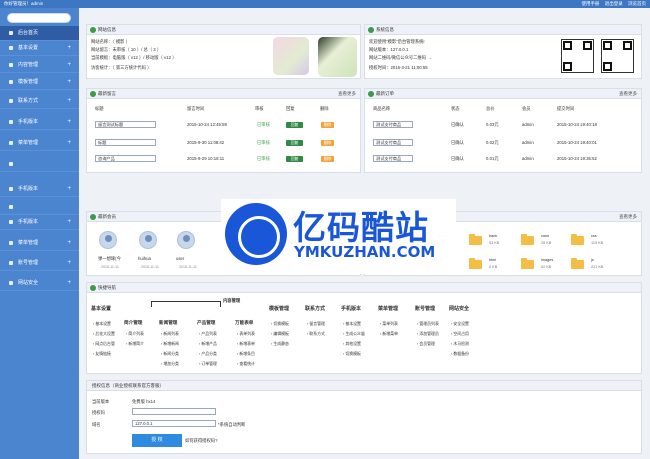 The height and width of the screenshot is (459, 650). What do you see at coordinates (460, 354) in the screenshot?
I see `quicknav-link: › 数据备份` at bounding box center [460, 354].